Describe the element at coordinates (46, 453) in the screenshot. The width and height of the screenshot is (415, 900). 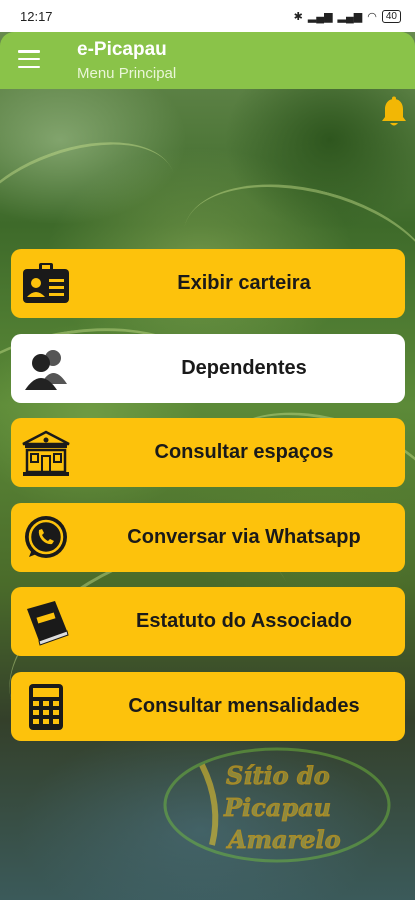
I see `building-icon` at that location.